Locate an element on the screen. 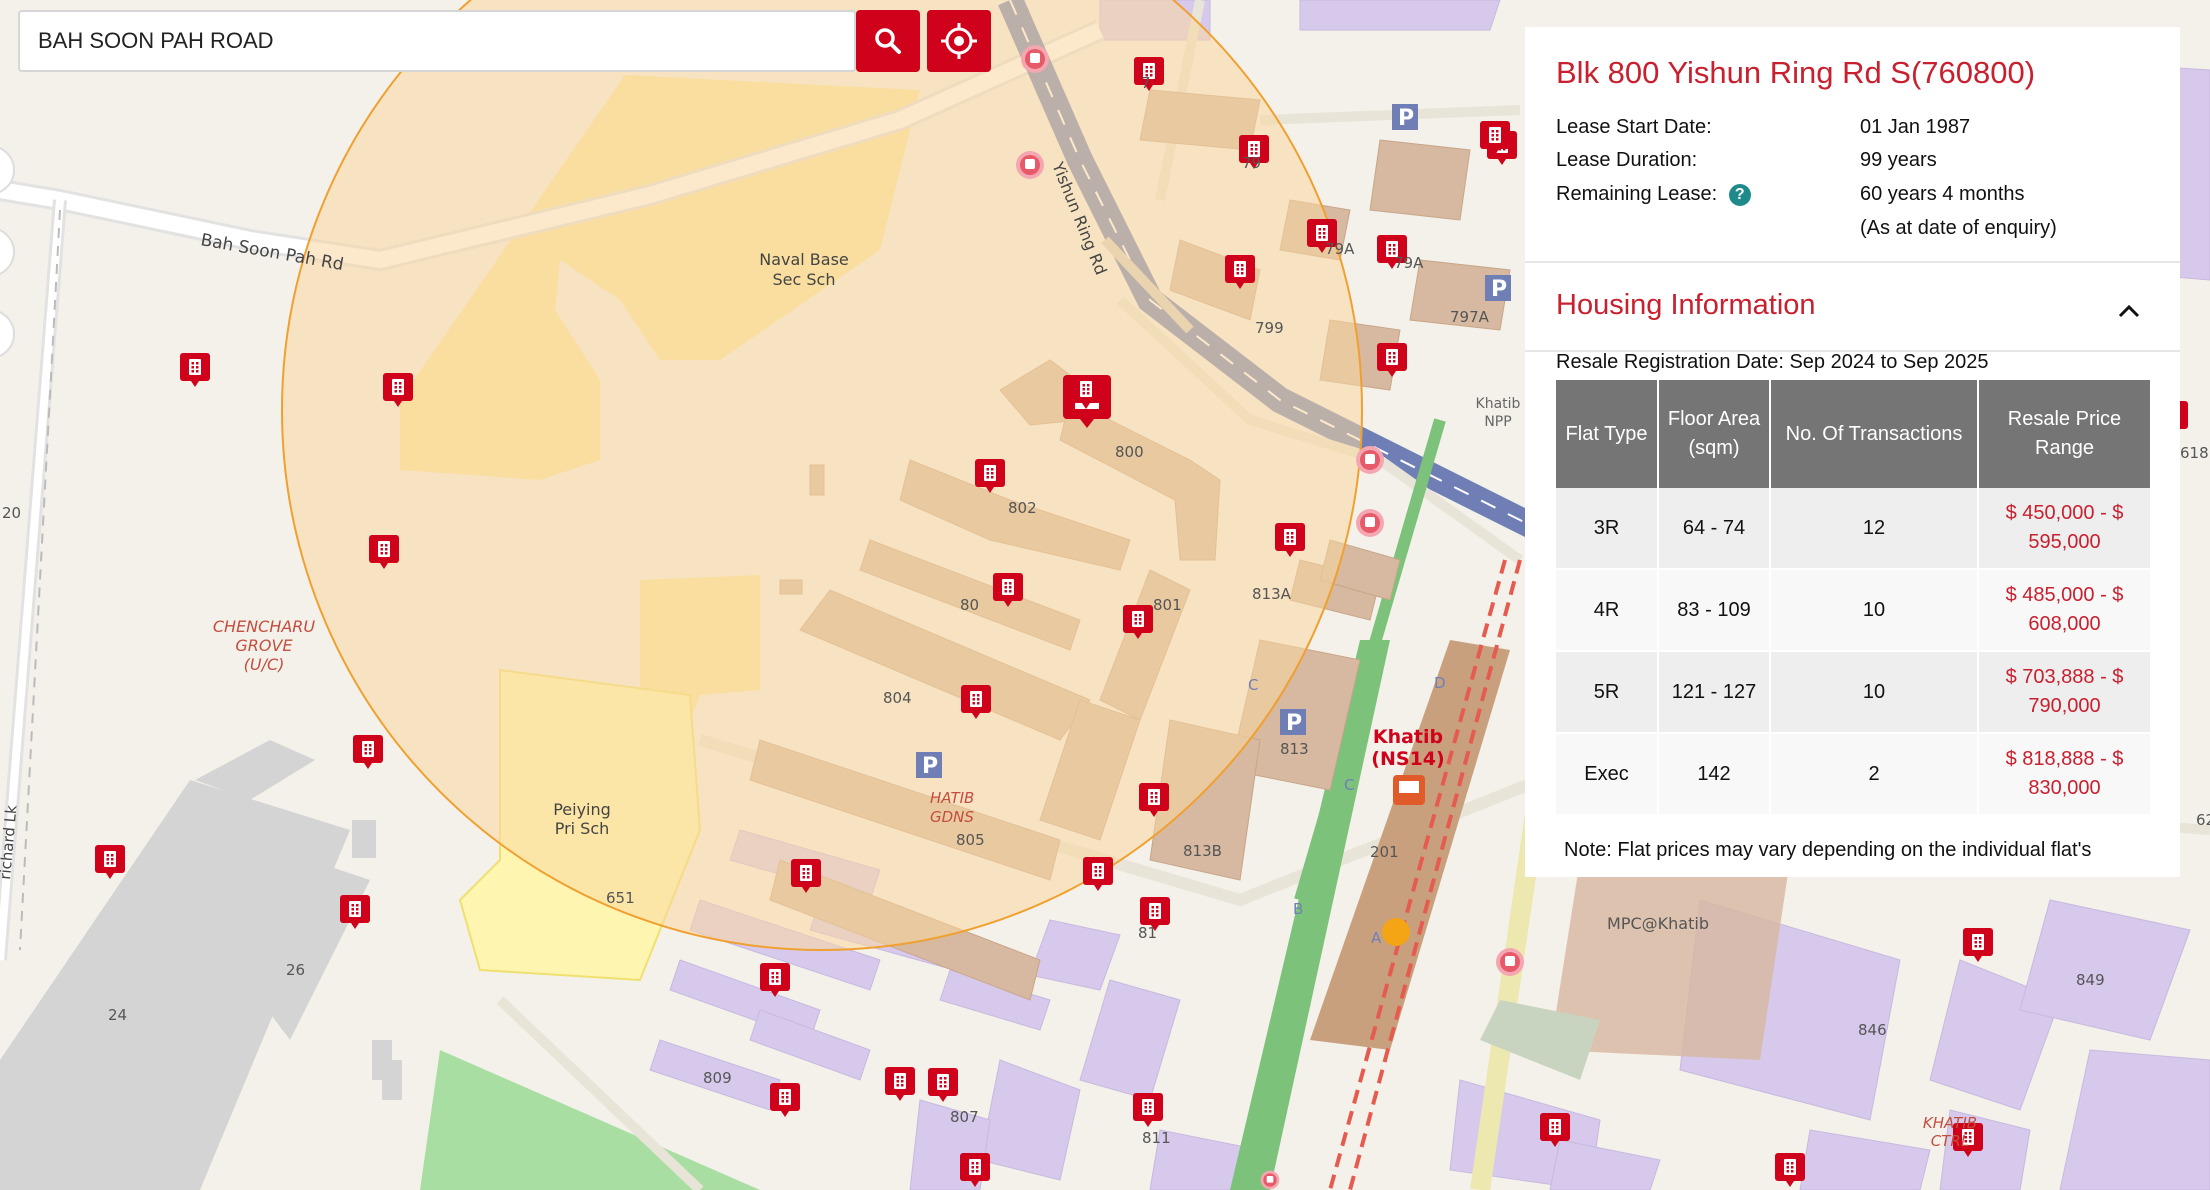 The image size is (2210, 1190). cell-price-range: $ 703,888 - $ 790,000 is located at coordinates (2064, 692).